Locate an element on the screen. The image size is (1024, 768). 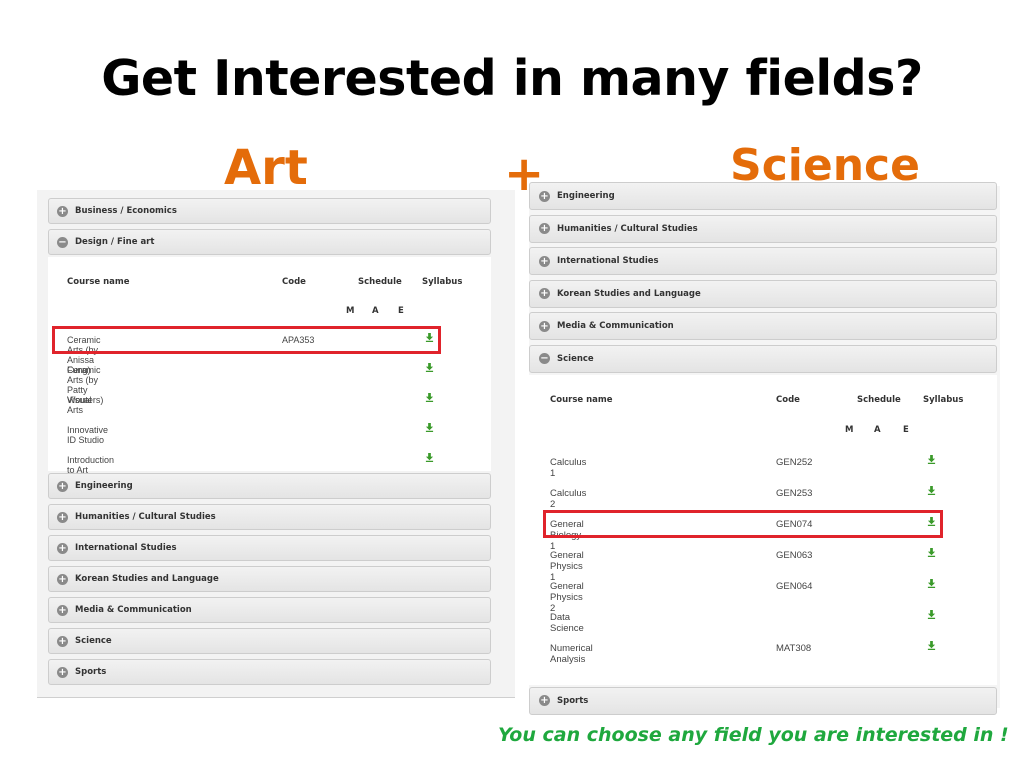
accordion-science: − Science is located at coordinates (763, 358).